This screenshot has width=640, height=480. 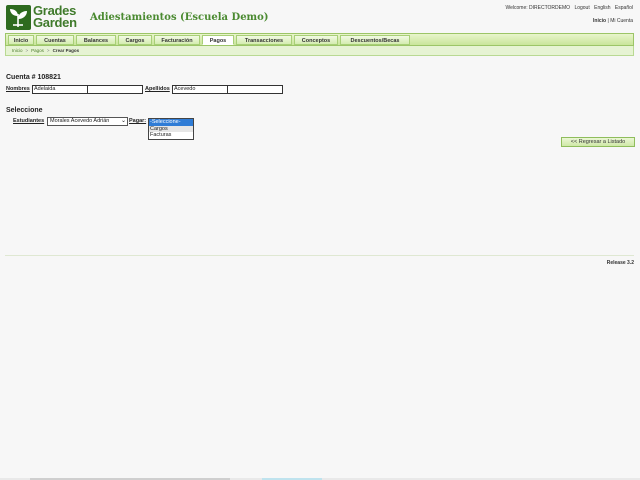 I want to click on tab-facturacion: Facturación, so click(x=177, y=40).